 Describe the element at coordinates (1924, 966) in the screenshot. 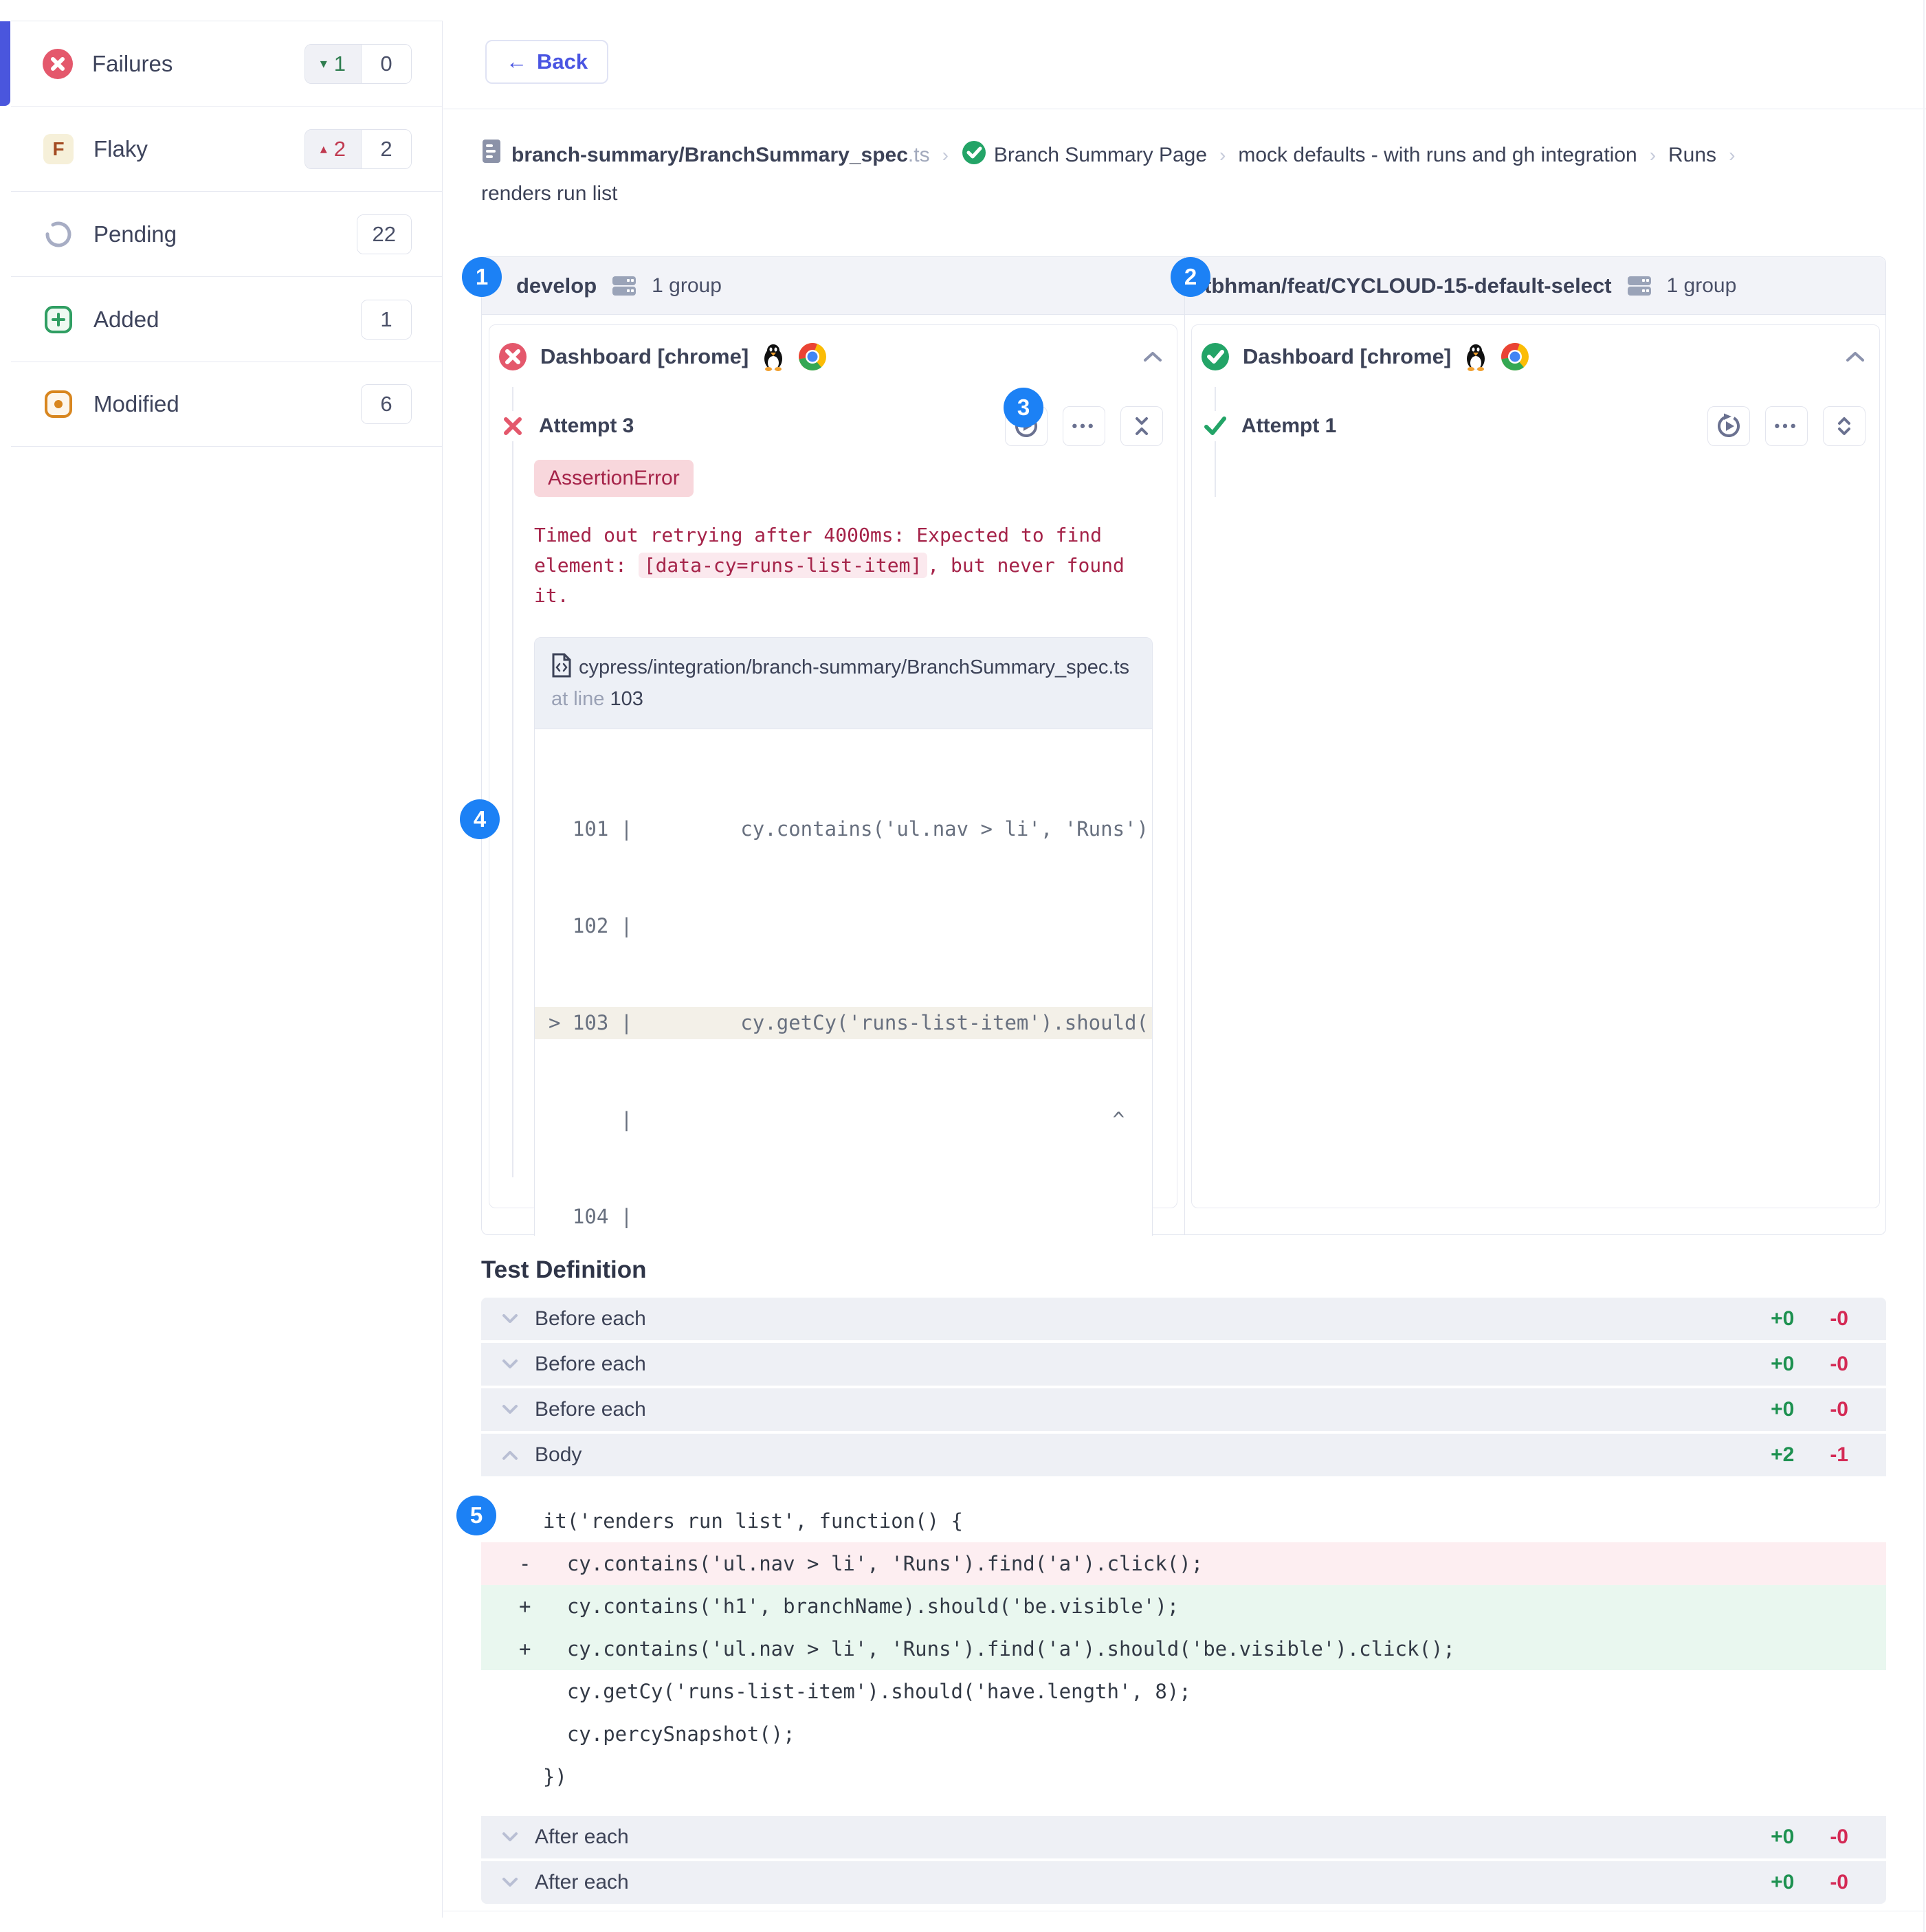

I see `scrollbar-track` at that location.